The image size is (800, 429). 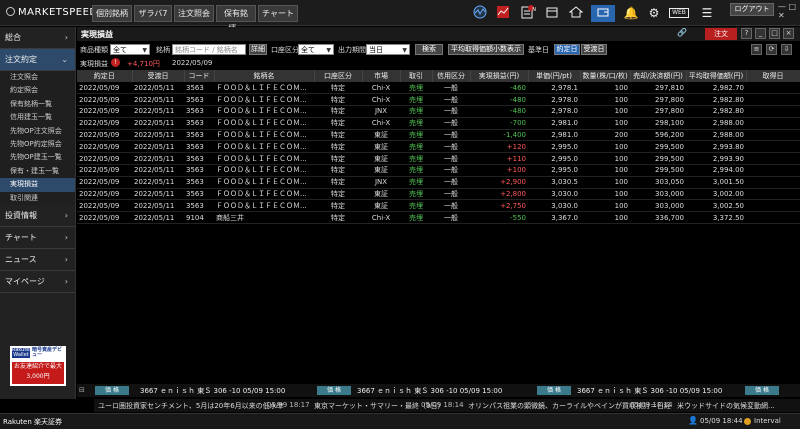 What do you see at coordinates (158, 194) in the screenshot?
I see `table-cell: 2022/05/11` at bounding box center [158, 194].